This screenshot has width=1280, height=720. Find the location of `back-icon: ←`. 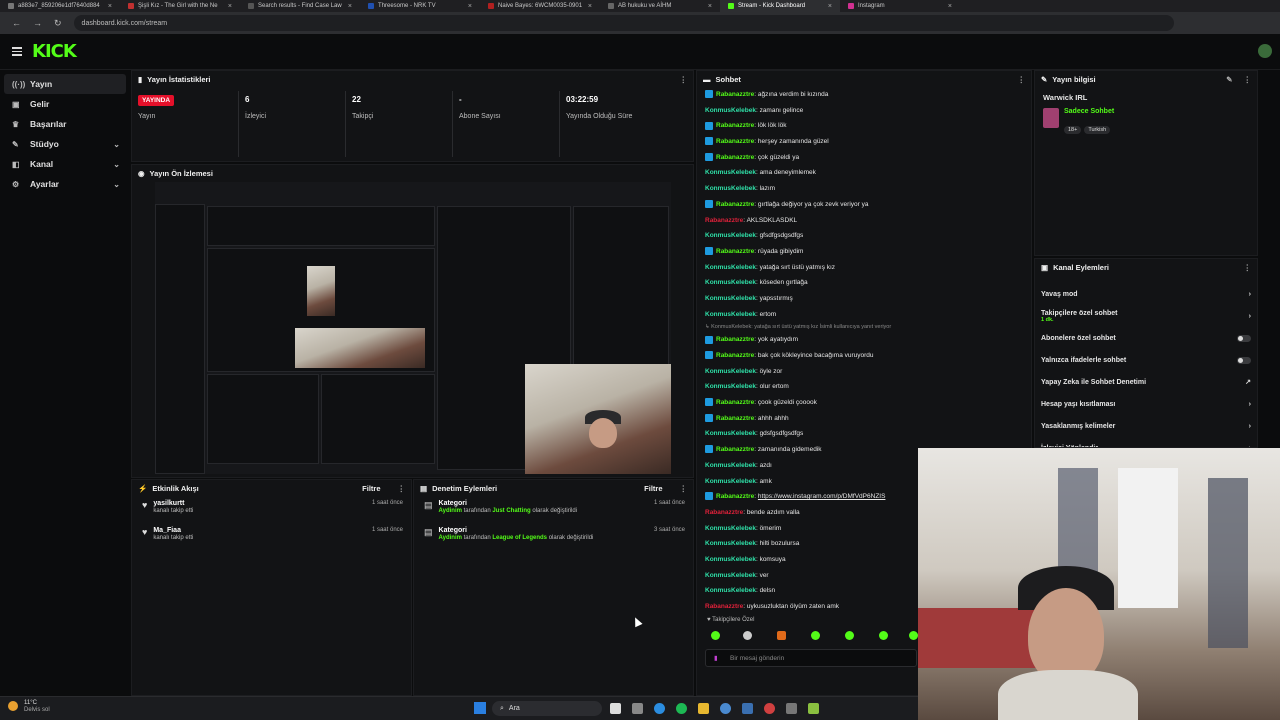

back-icon: ← is located at coordinates (16, 23).